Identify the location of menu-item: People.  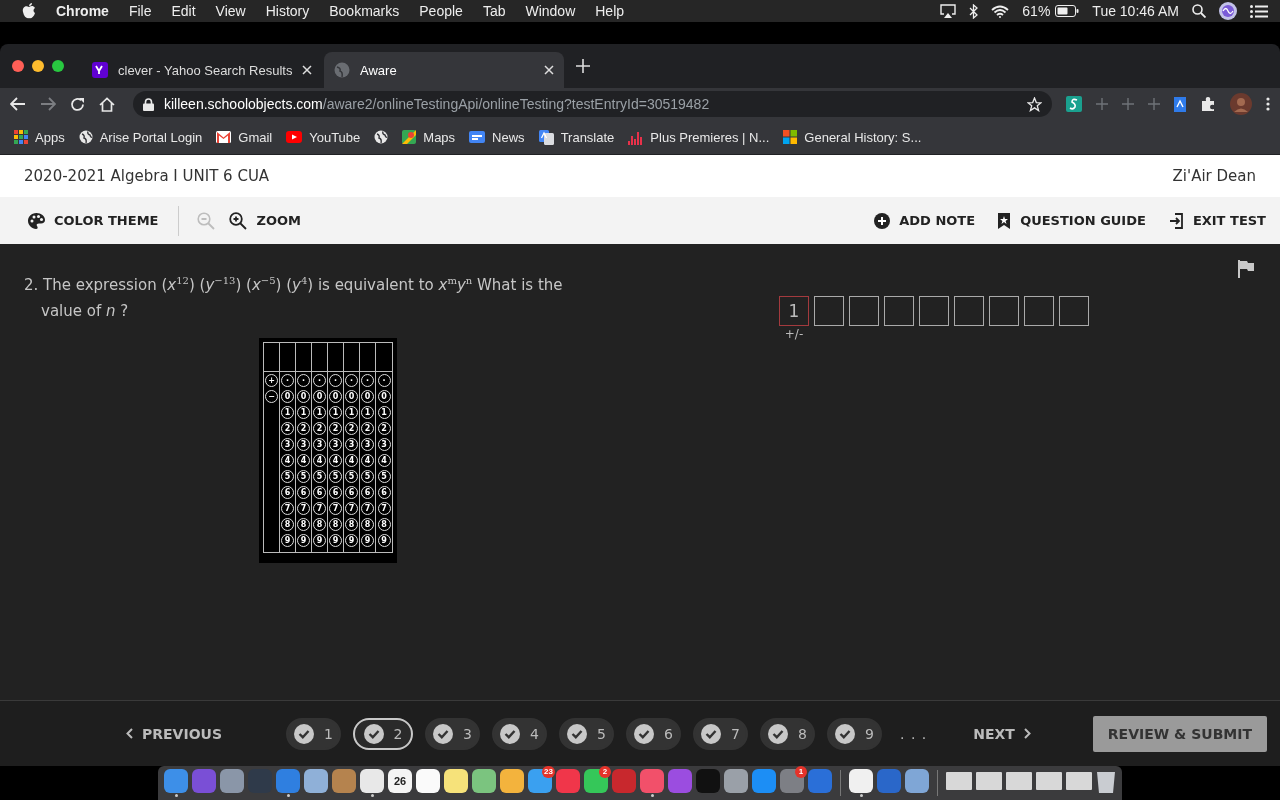
(441, 11).